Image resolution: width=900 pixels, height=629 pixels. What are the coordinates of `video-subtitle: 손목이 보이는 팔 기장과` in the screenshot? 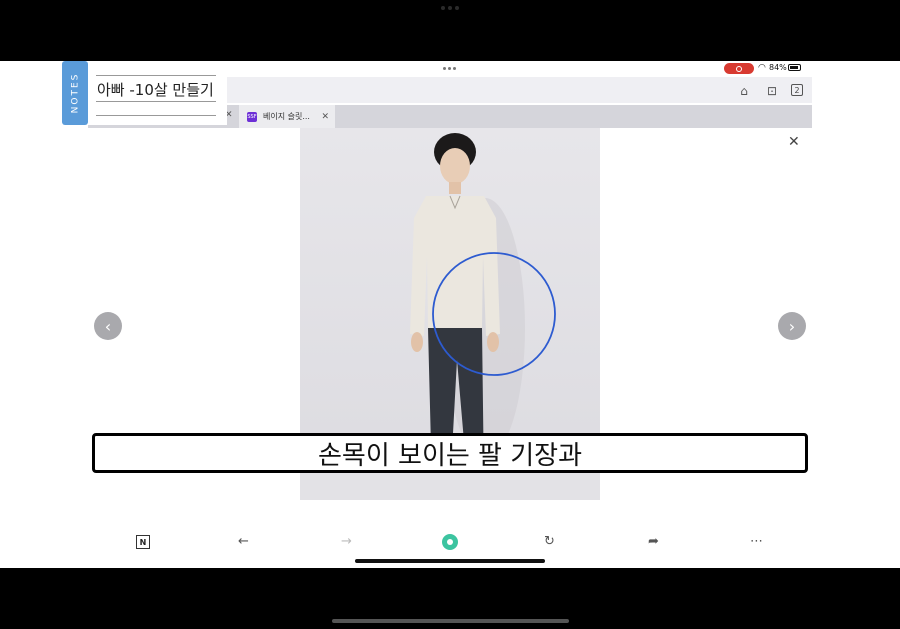 It's located at (450, 453).